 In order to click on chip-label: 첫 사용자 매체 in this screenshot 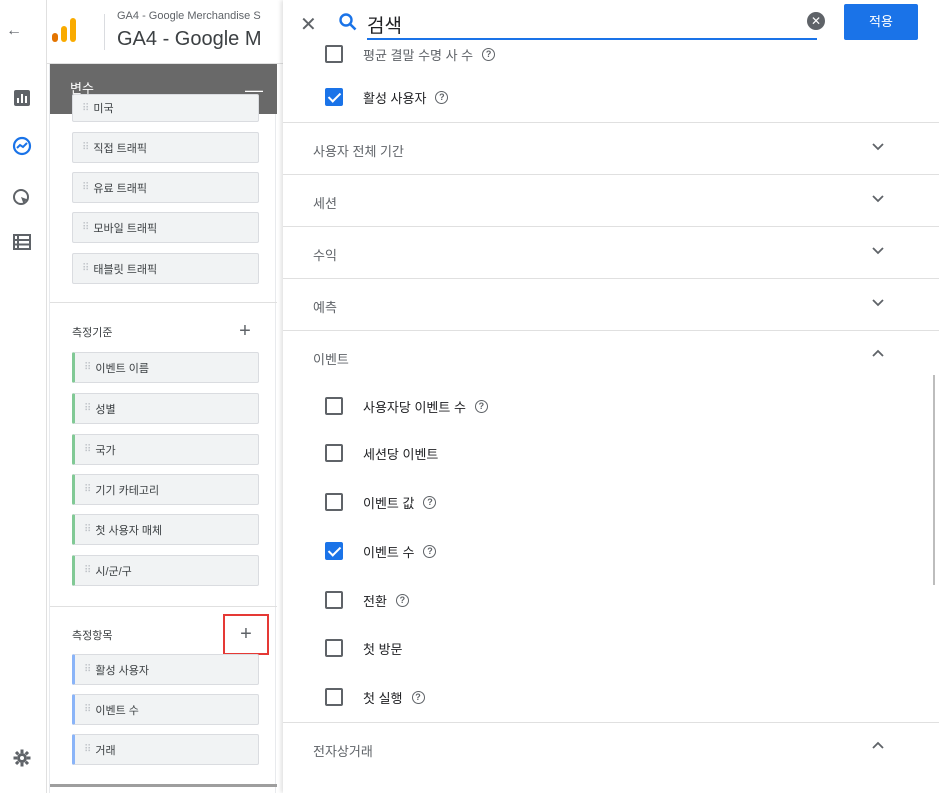, I will do `click(129, 530)`.